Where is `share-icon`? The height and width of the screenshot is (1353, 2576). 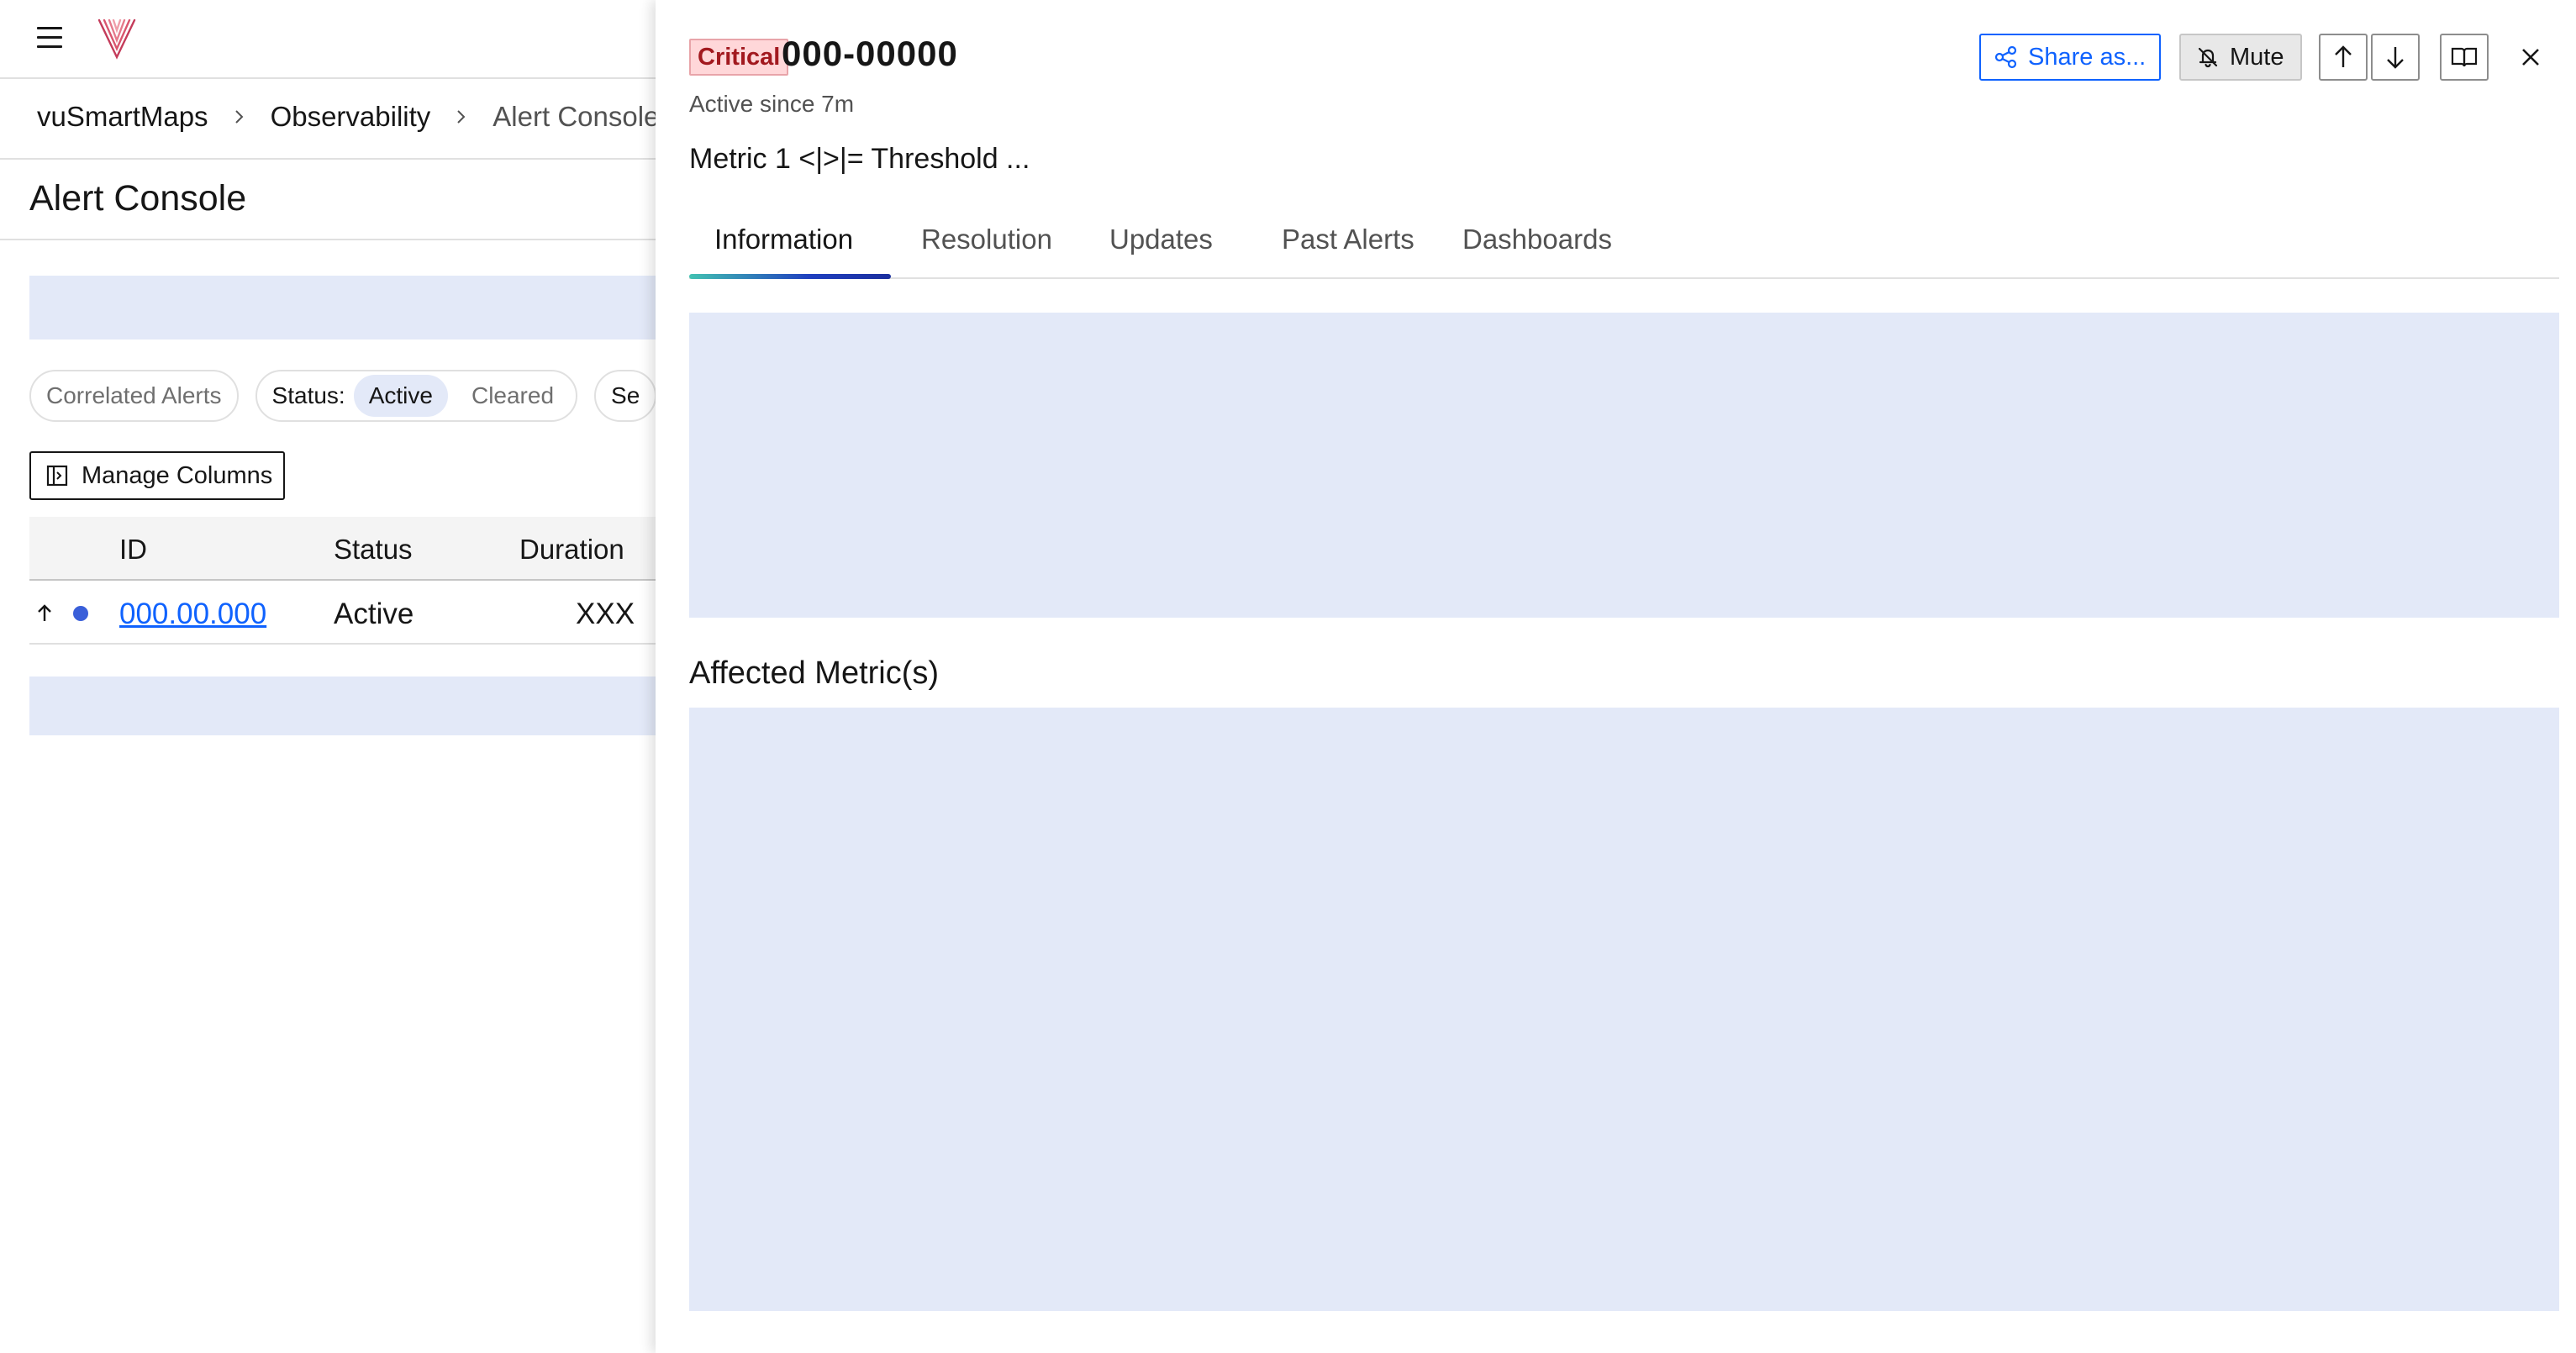 share-icon is located at coordinates (2005, 57).